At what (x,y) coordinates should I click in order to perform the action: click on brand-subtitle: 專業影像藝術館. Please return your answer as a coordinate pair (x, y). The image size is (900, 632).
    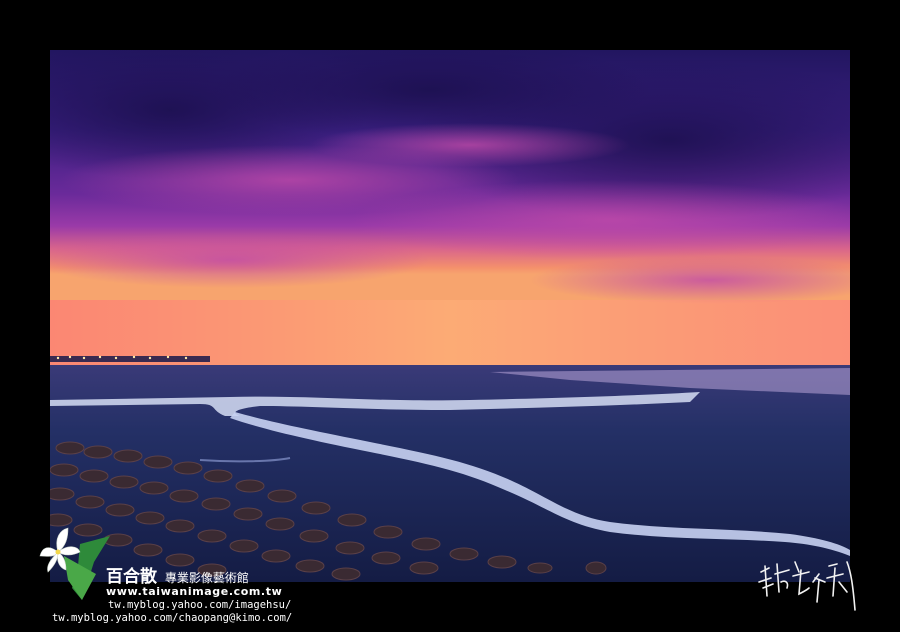
    Looking at the image, I should click on (206, 578).